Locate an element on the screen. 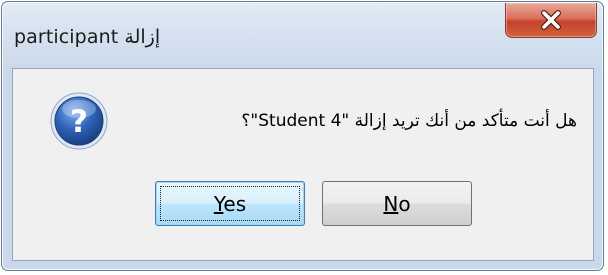 This screenshot has width=608, height=275. yes-button: Yes is located at coordinates (230, 203).